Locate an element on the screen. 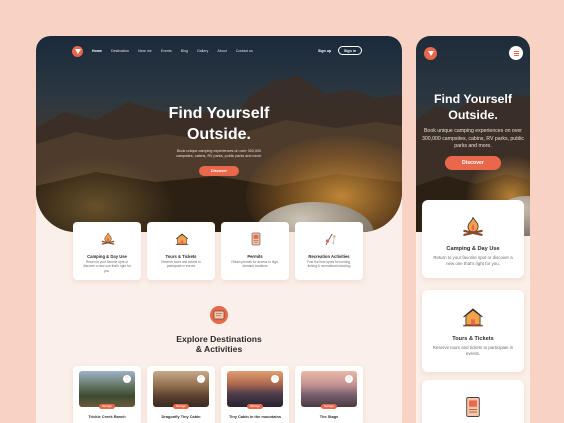  explore-heading: Explore Destinations & Activities is located at coordinates (219, 344).